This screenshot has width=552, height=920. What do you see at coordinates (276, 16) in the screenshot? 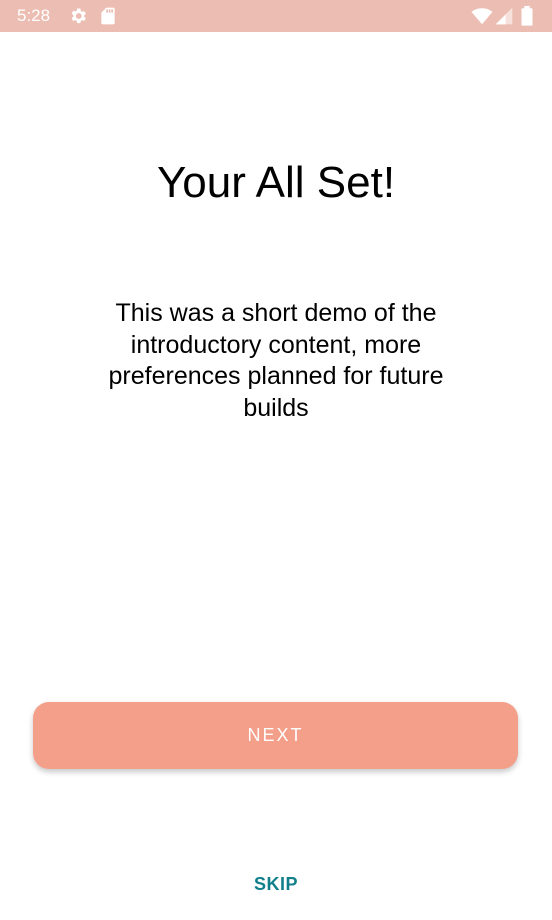
I see `status-bar: 5:28` at bounding box center [276, 16].